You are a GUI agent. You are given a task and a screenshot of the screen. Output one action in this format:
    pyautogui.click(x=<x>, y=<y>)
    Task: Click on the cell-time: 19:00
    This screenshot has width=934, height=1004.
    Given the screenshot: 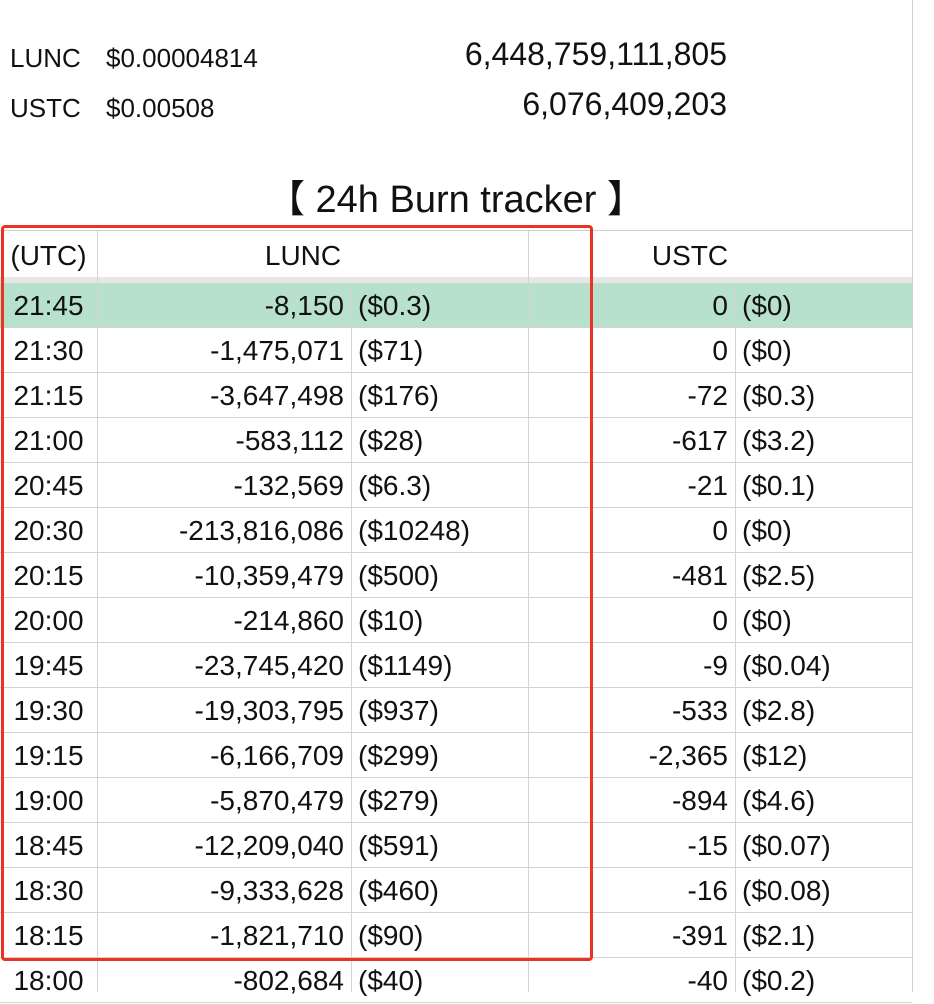 What is the action you would take?
    pyautogui.click(x=48, y=800)
    